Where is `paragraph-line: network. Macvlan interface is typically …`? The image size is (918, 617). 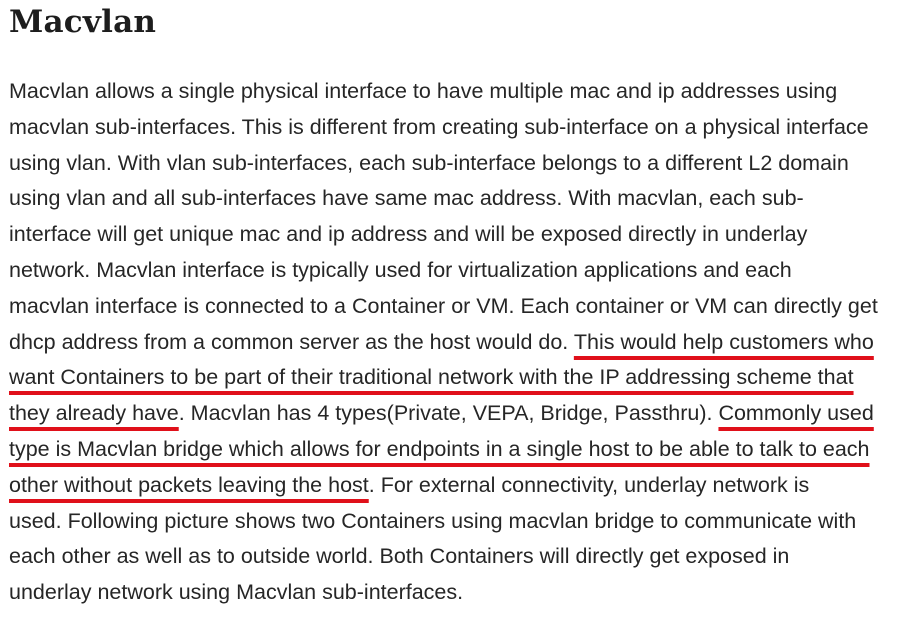
paragraph-line: network. Macvlan interface is typically … is located at coordinates (400, 269).